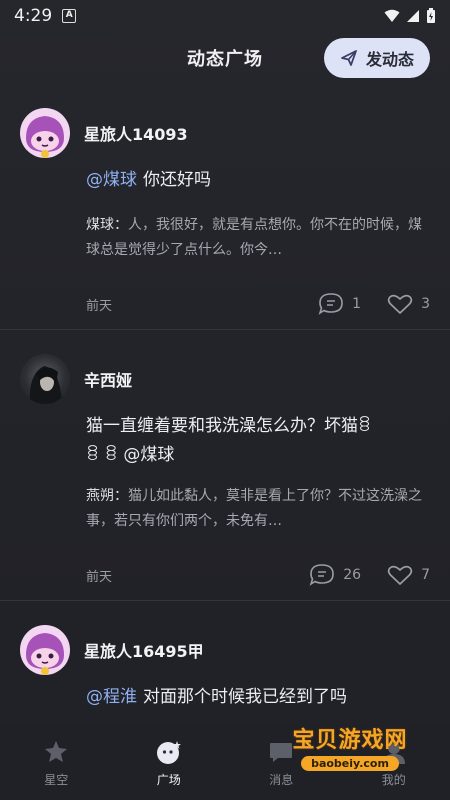 The height and width of the screenshot is (800, 450). I want to click on nav-item-profile: 我的, so click(394, 763).